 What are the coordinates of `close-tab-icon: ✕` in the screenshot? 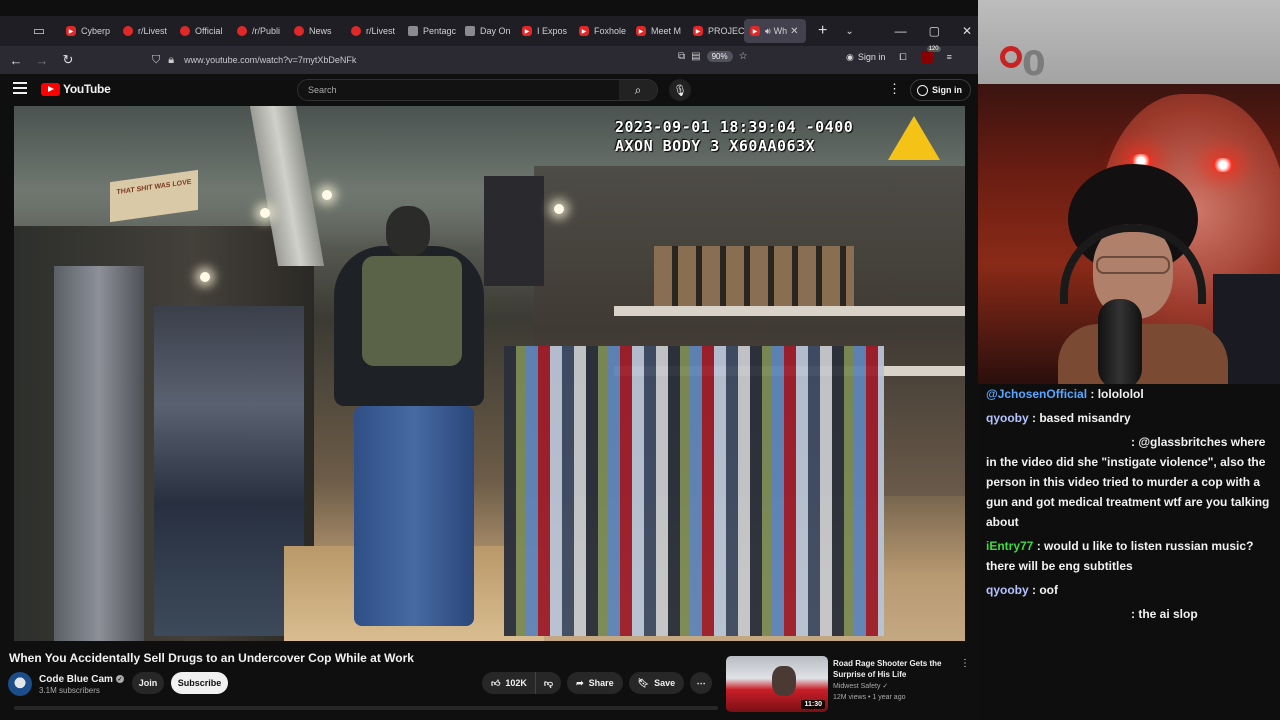 It's located at (794, 31).